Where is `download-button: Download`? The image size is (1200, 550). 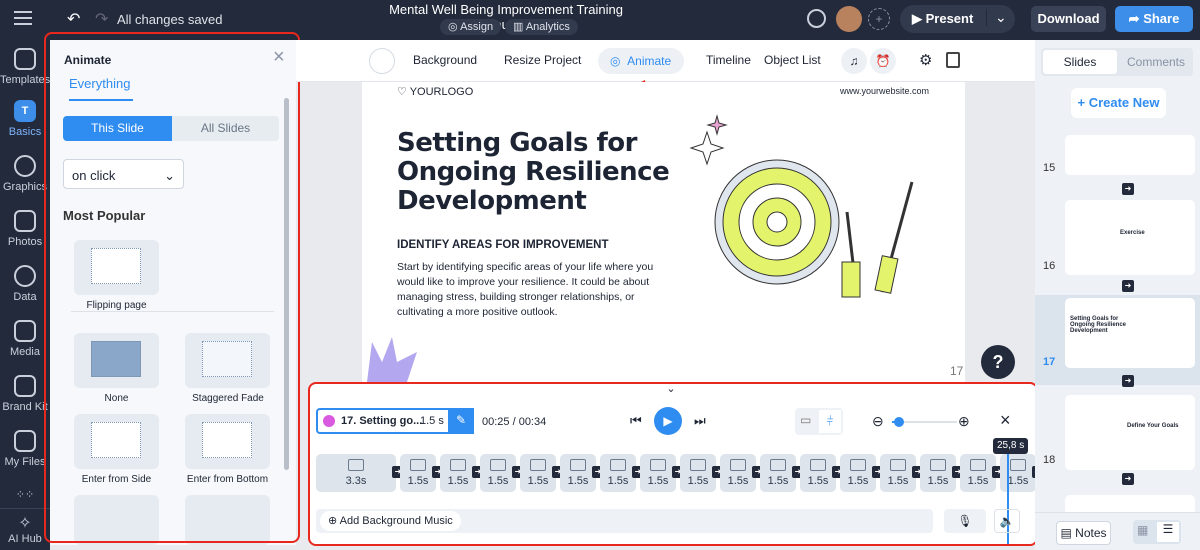 download-button: Download is located at coordinates (1068, 19).